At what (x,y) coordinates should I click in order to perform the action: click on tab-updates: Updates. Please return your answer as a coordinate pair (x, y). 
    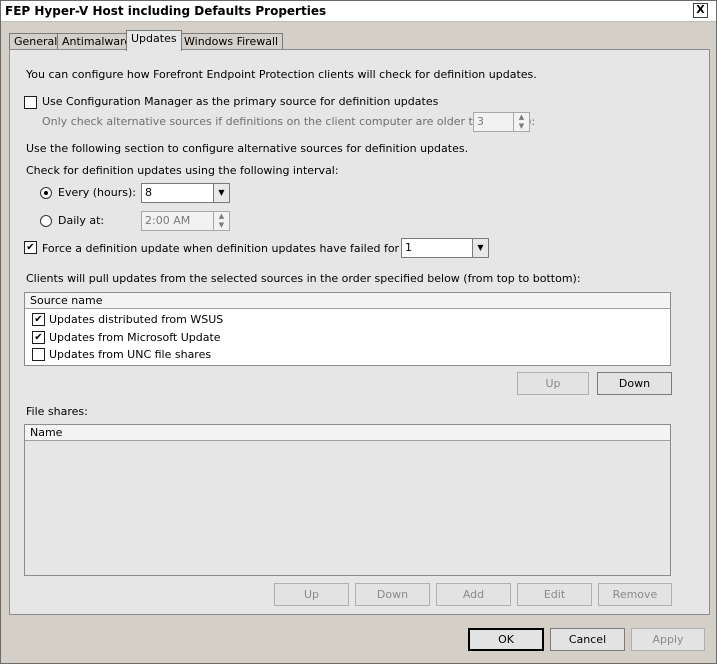
    Looking at the image, I should click on (154, 40).